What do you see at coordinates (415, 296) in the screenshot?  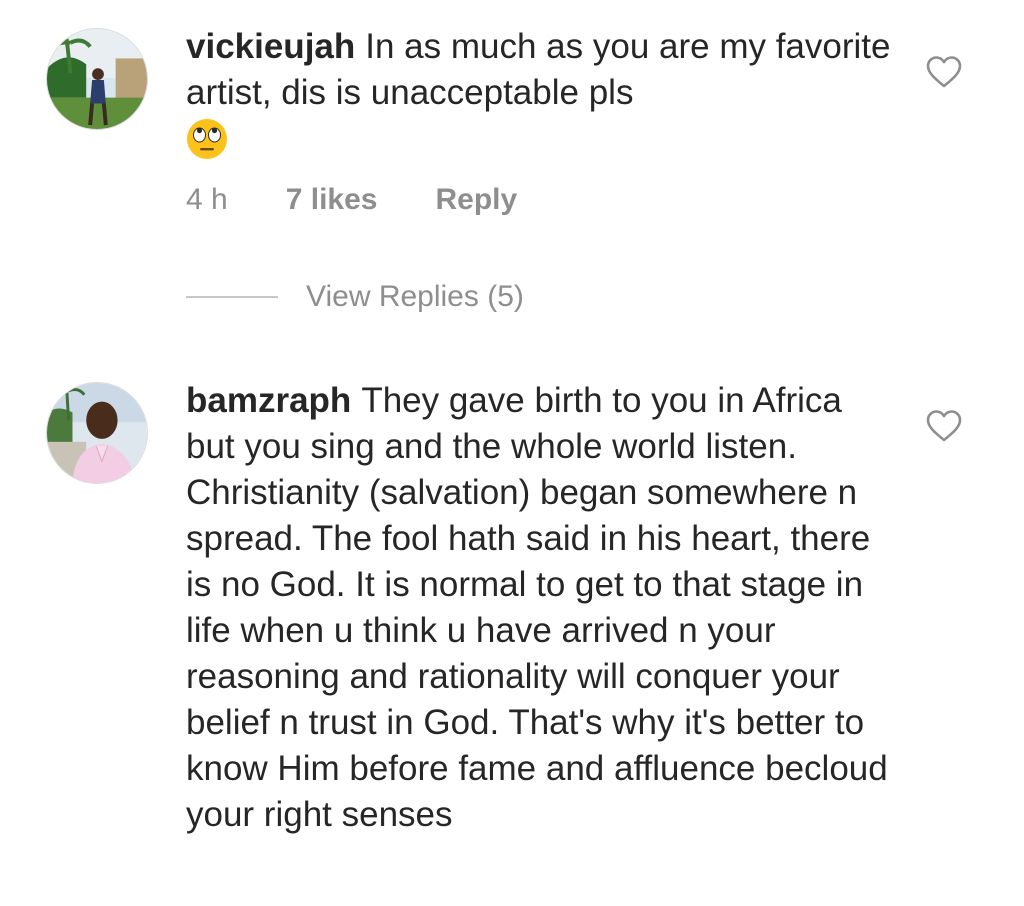 I see `view-replies-label: View Replies (5)` at bounding box center [415, 296].